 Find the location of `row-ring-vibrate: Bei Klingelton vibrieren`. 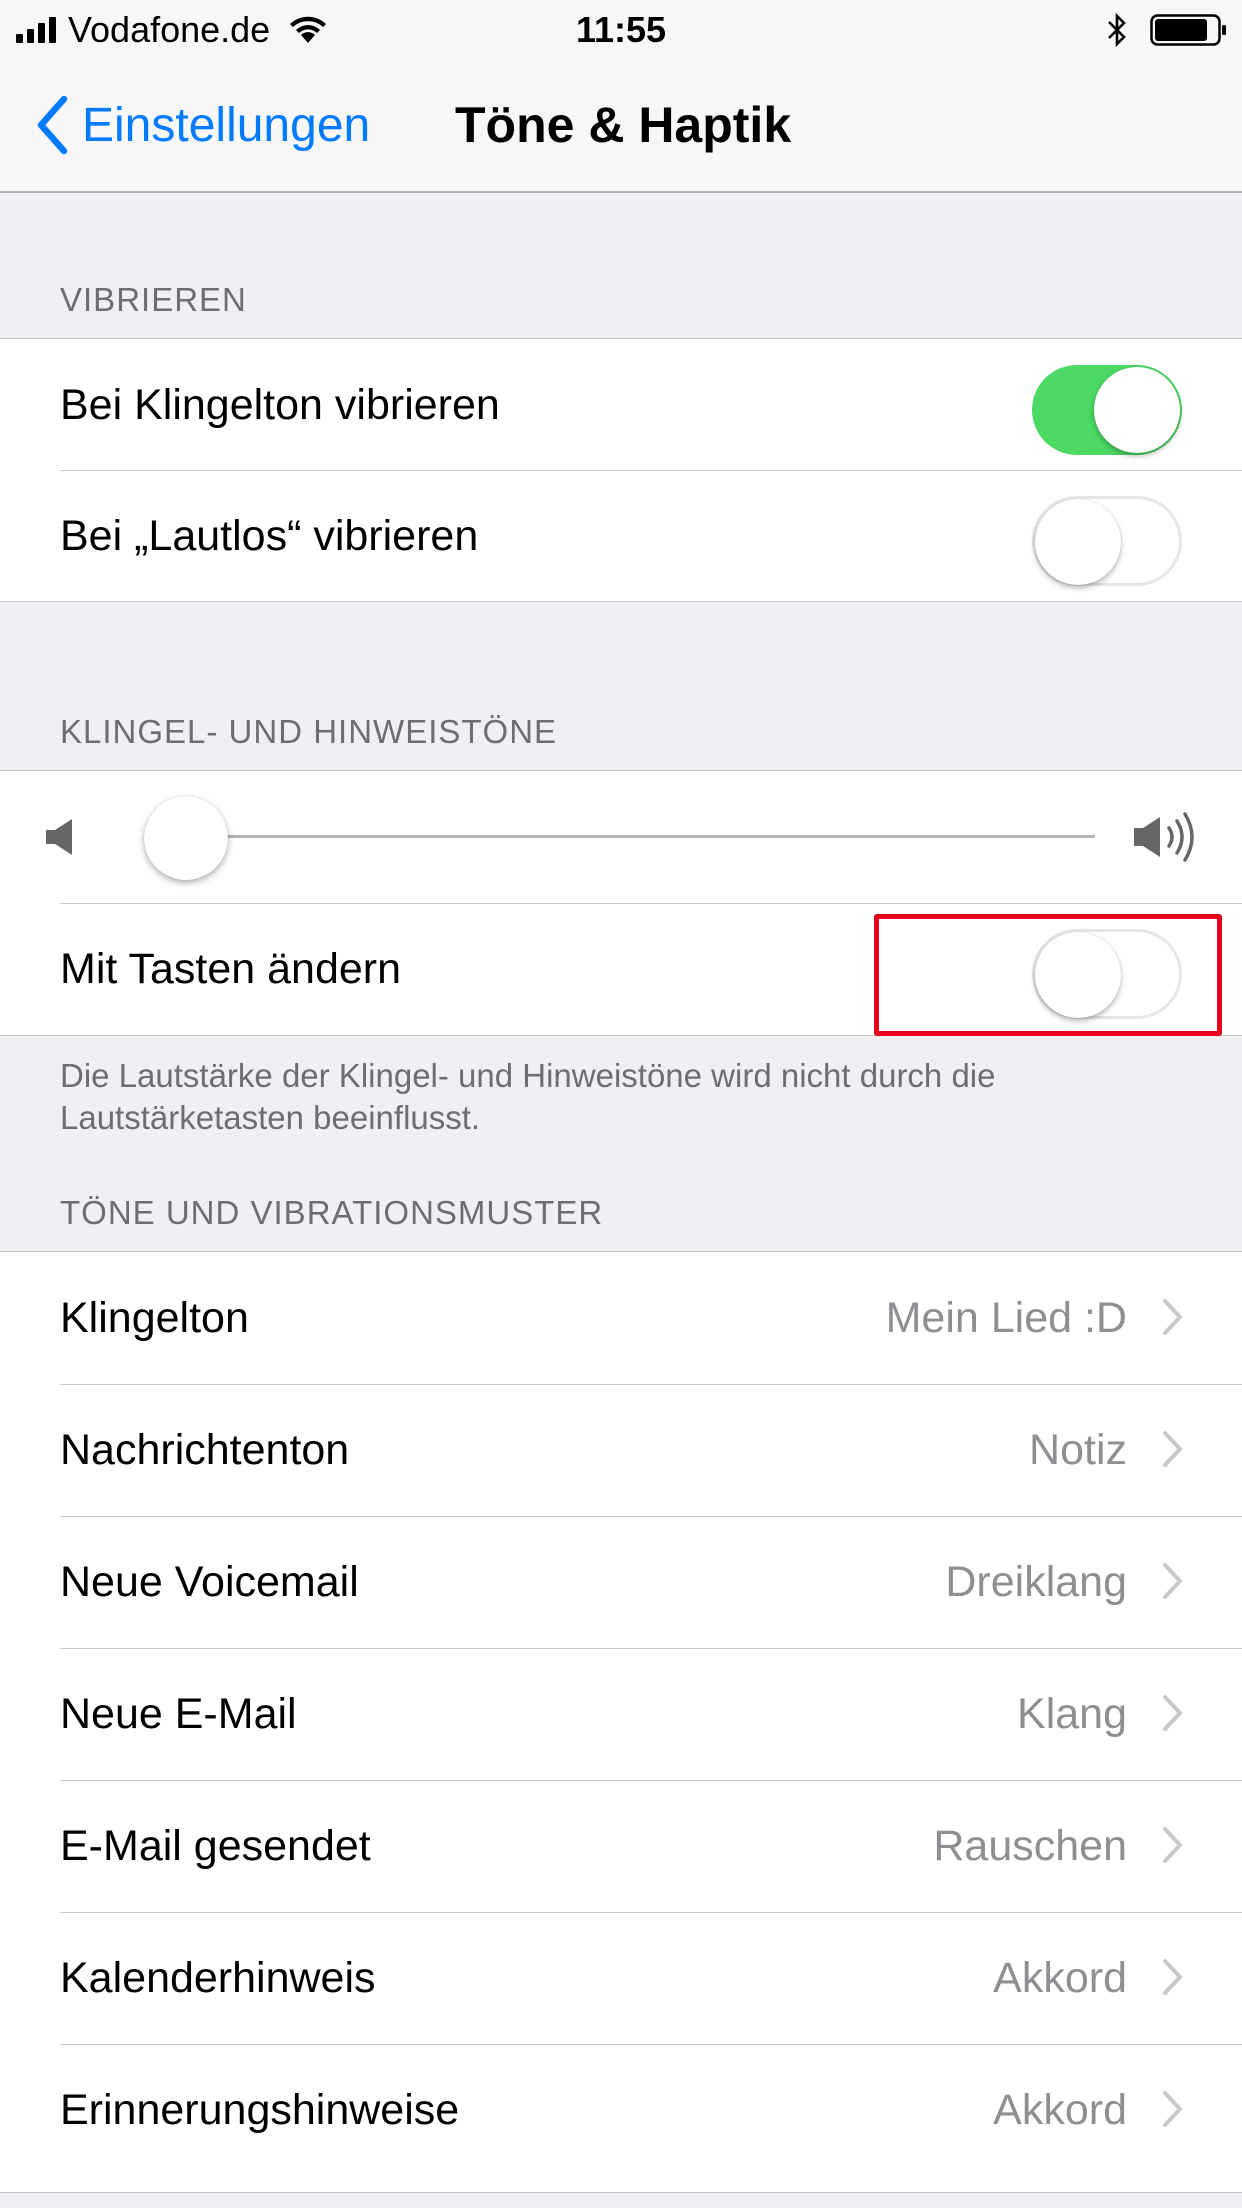

row-ring-vibrate: Bei Klingelton vibrieren is located at coordinates (621, 405).